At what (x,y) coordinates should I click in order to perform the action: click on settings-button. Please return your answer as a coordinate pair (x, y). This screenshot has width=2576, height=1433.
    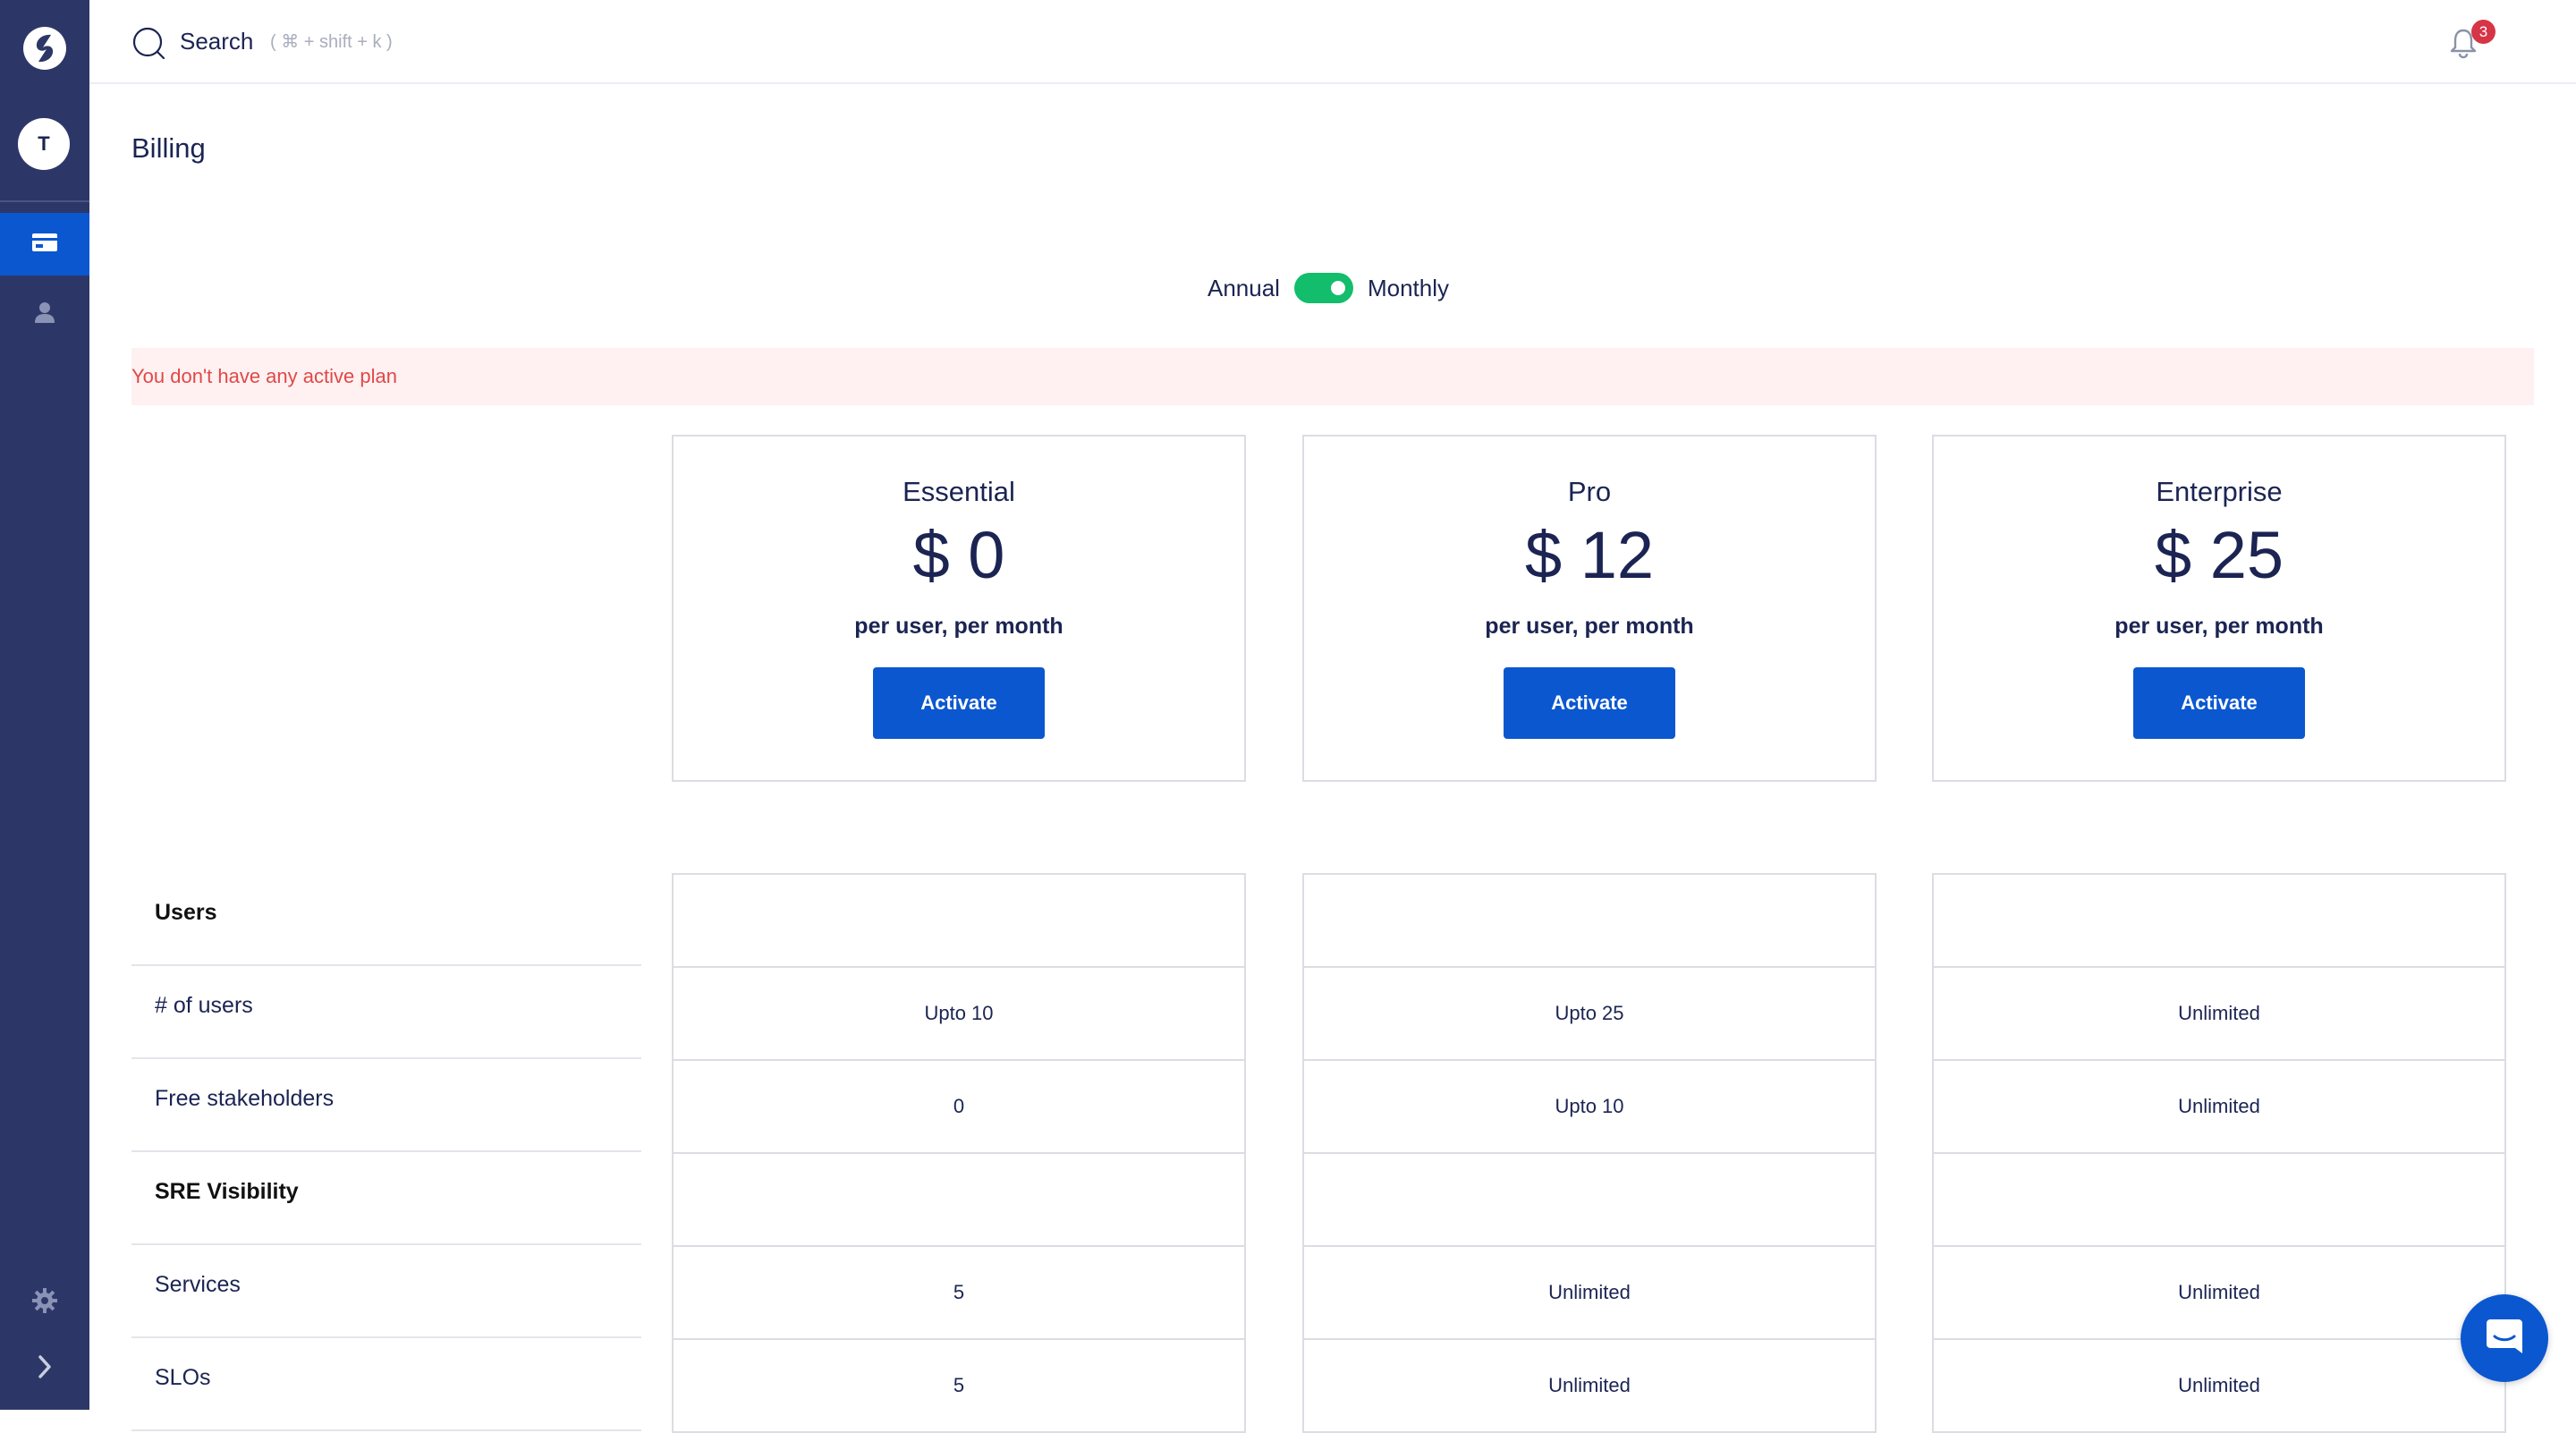
    Looking at the image, I should click on (45, 1302).